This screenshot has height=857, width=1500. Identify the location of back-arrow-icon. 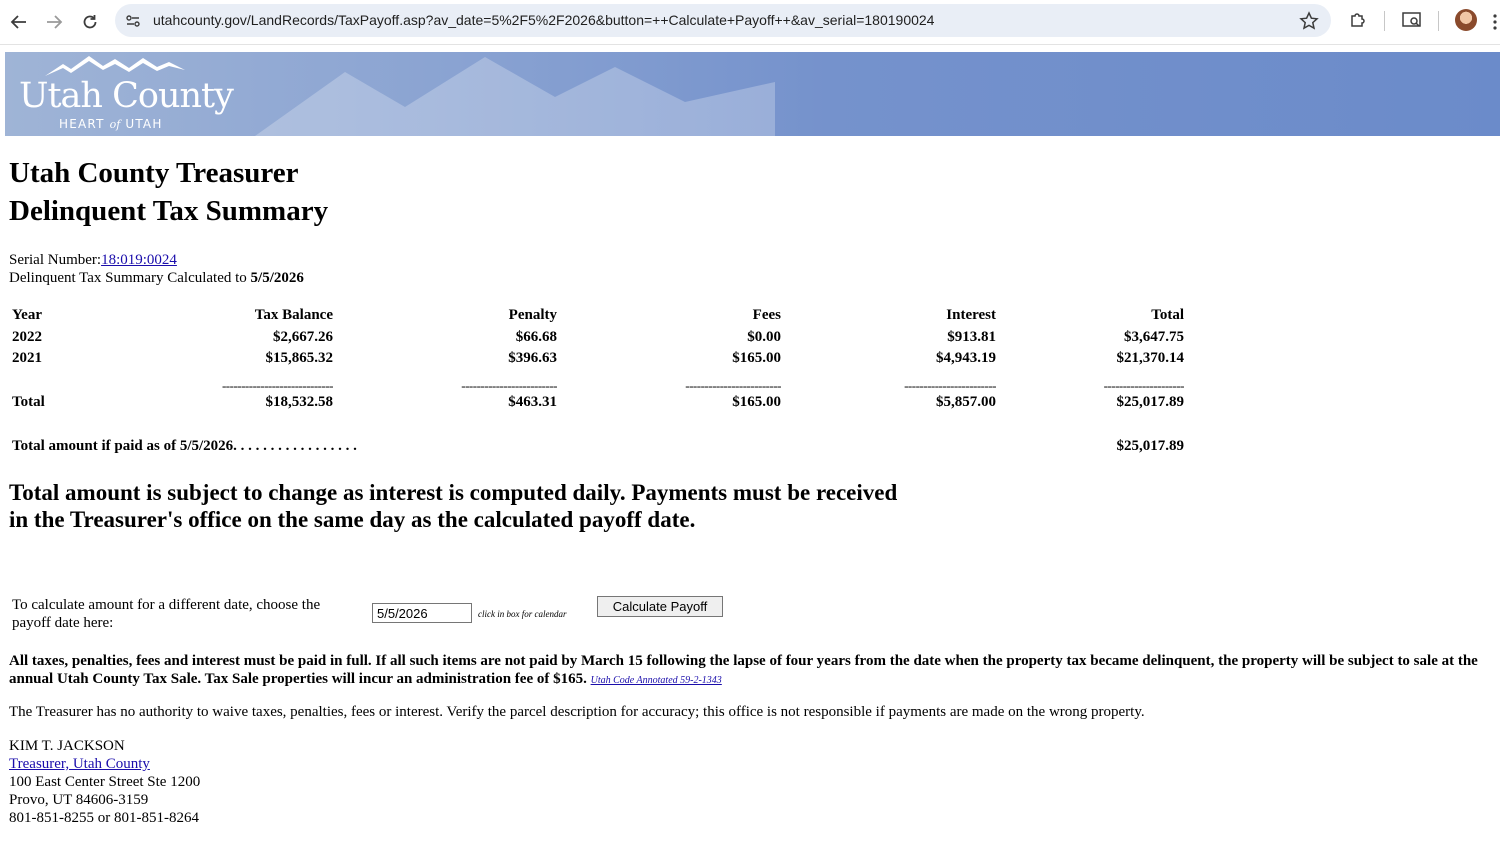
(19, 22).